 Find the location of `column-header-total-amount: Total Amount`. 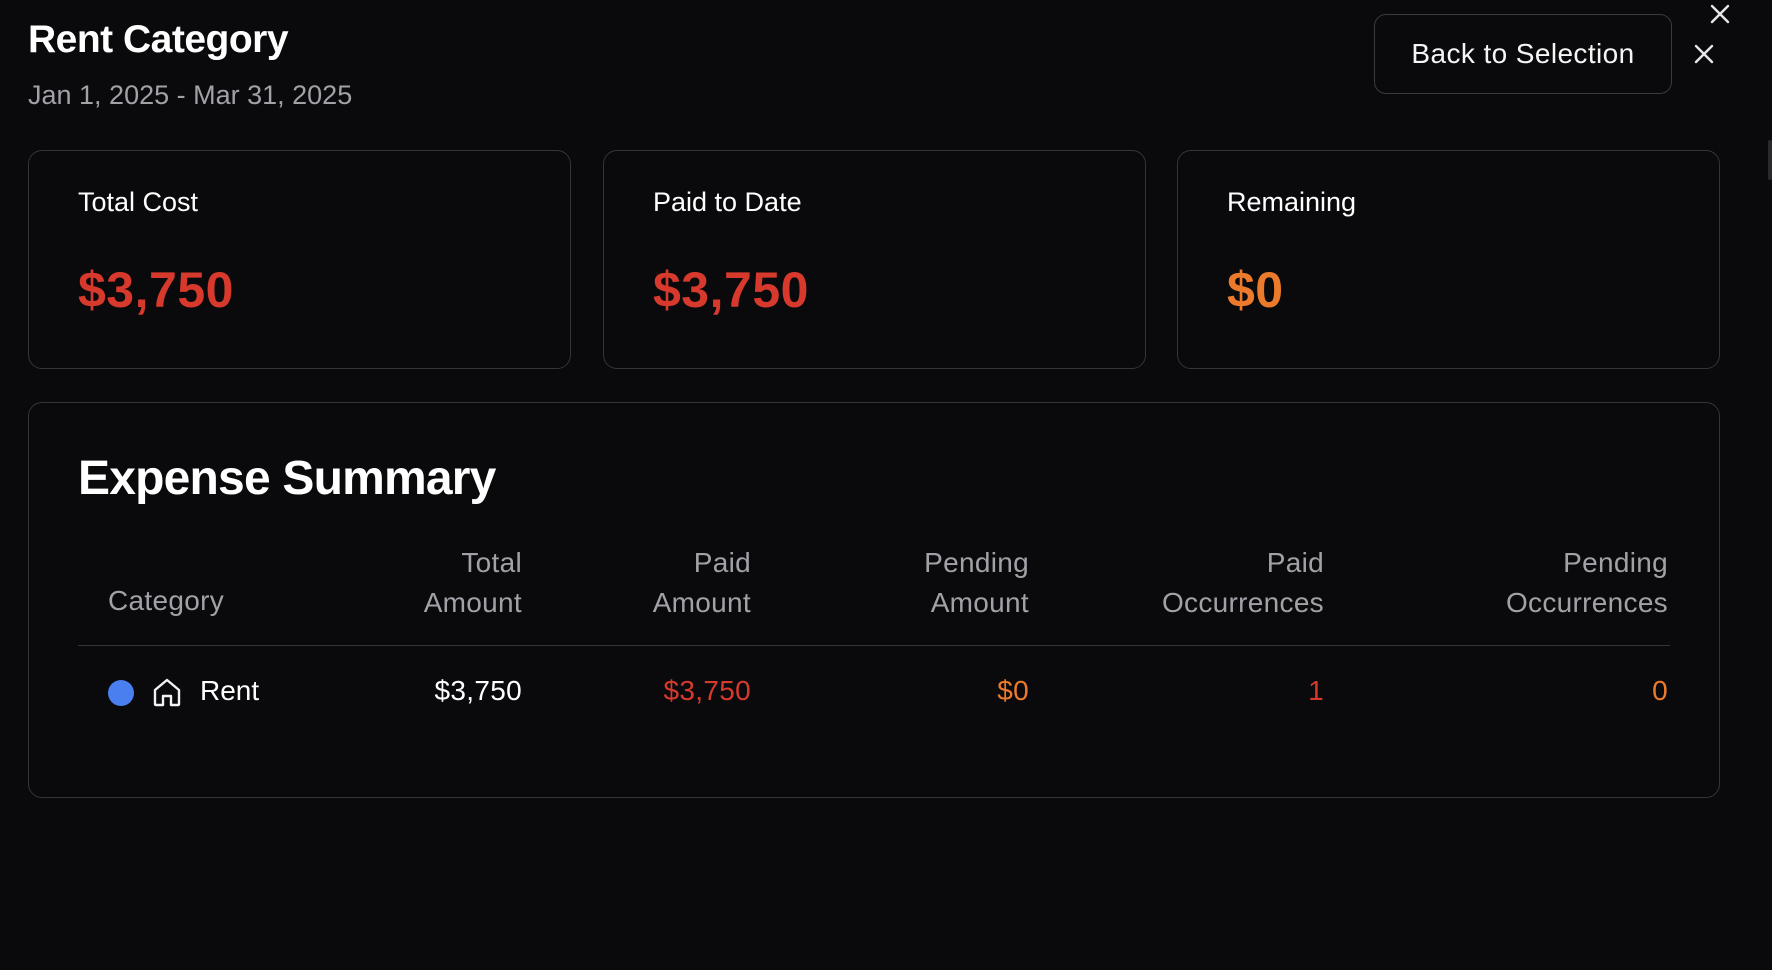

column-header-total-amount: Total Amount is located at coordinates (472, 582).